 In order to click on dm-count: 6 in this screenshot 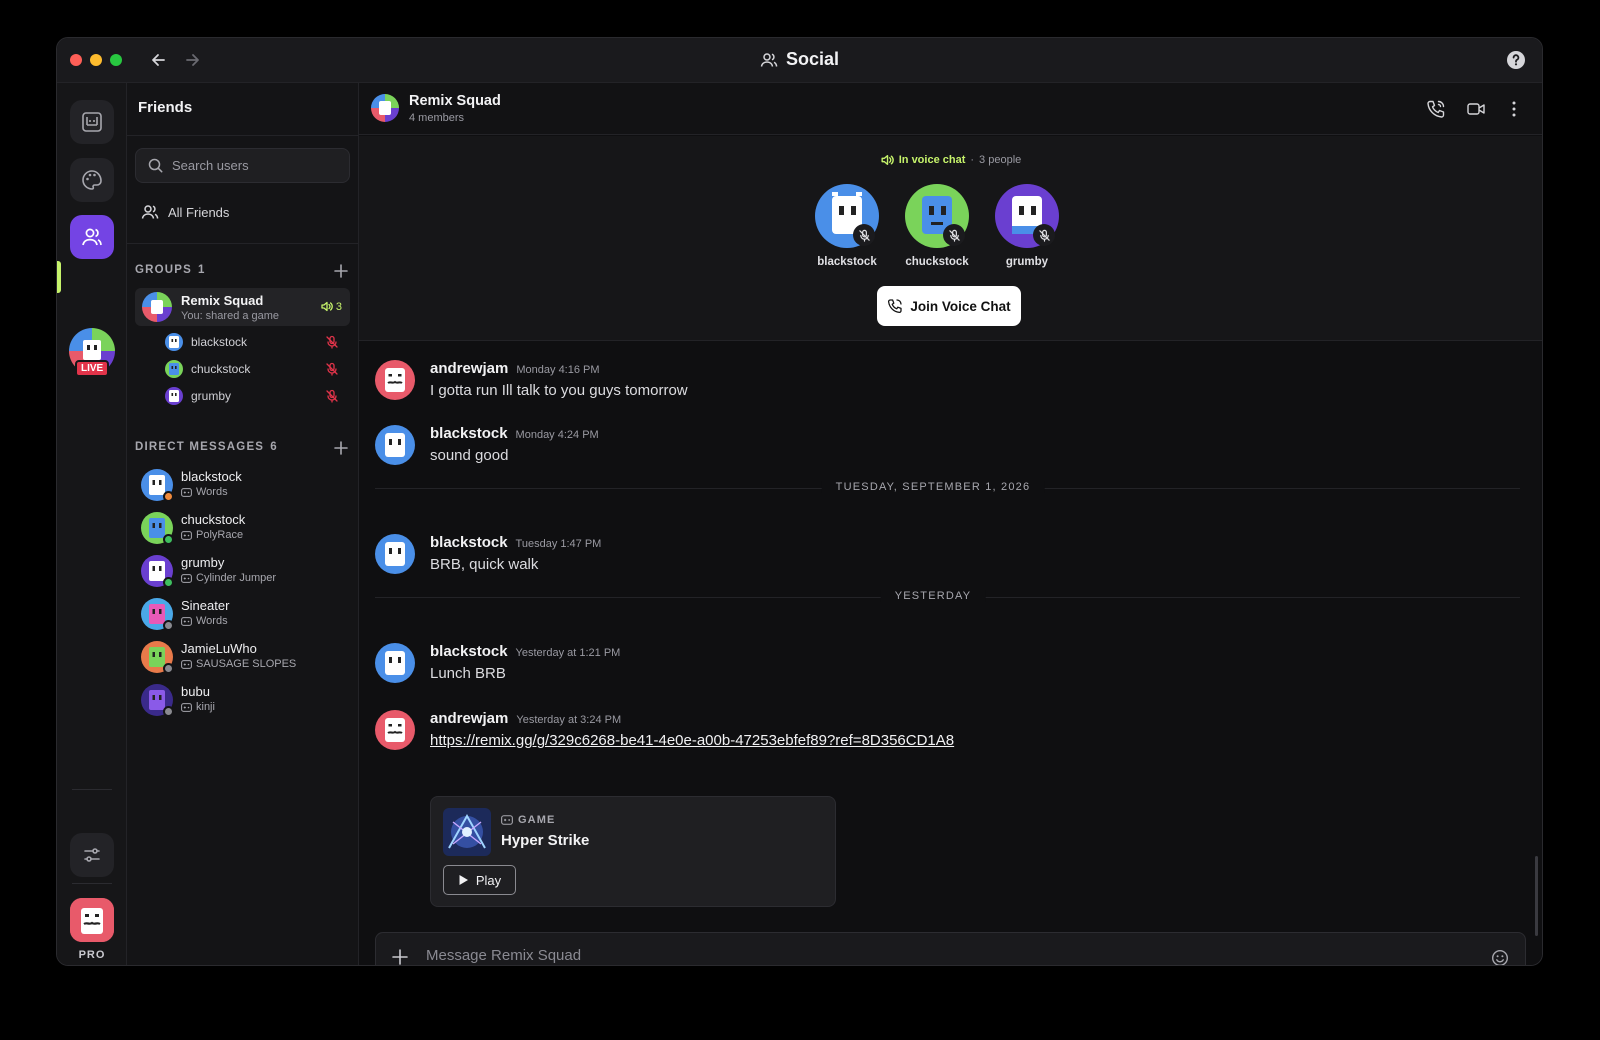, I will do `click(274, 447)`.